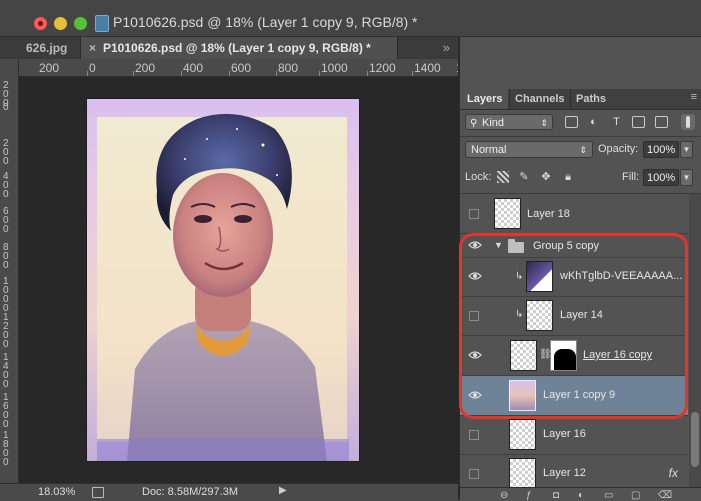 This screenshot has height=501, width=701. What do you see at coordinates (686, 149) in the screenshot?
I see `opacity-dropdown-button: ▼` at bounding box center [686, 149].